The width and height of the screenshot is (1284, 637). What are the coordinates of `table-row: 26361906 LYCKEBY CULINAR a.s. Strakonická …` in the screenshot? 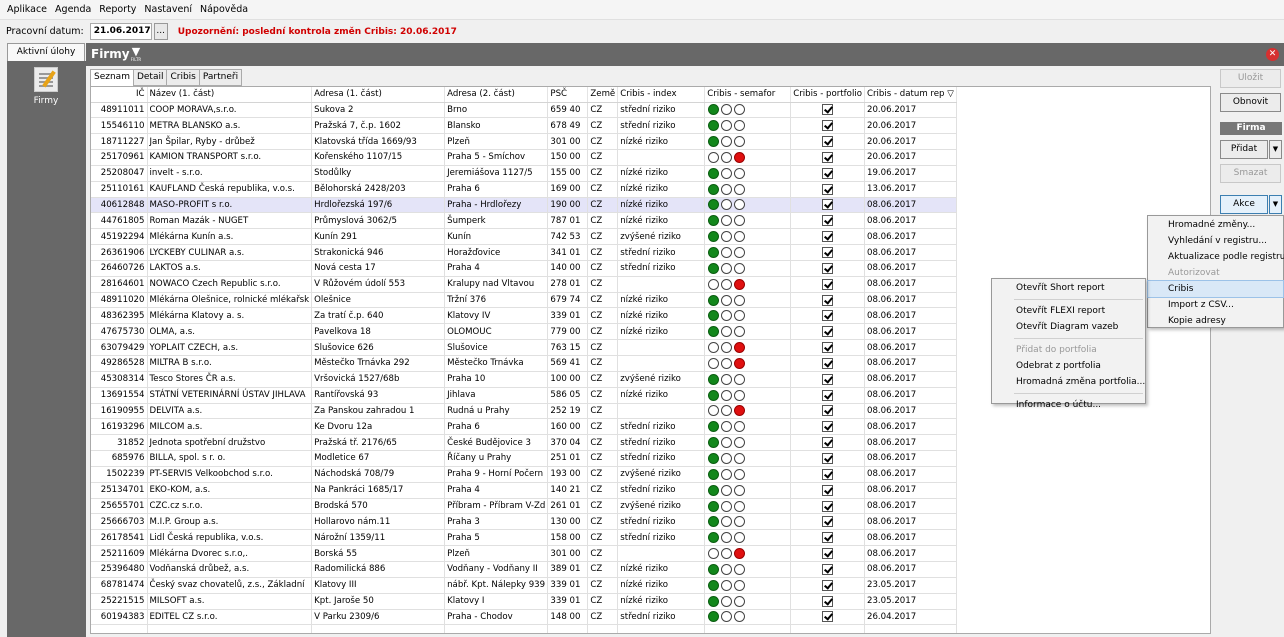 It's located at (524, 252).